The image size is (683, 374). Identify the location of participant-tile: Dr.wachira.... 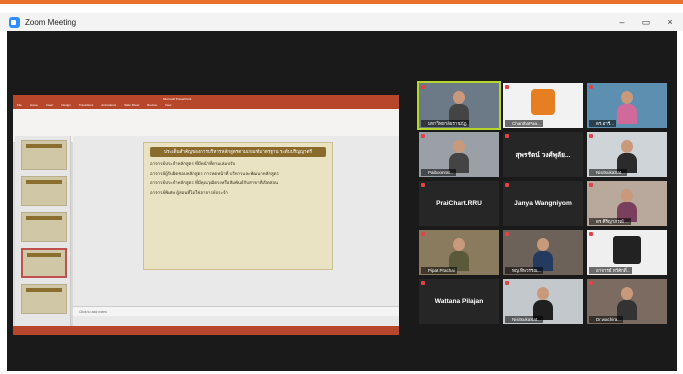
(627, 301).